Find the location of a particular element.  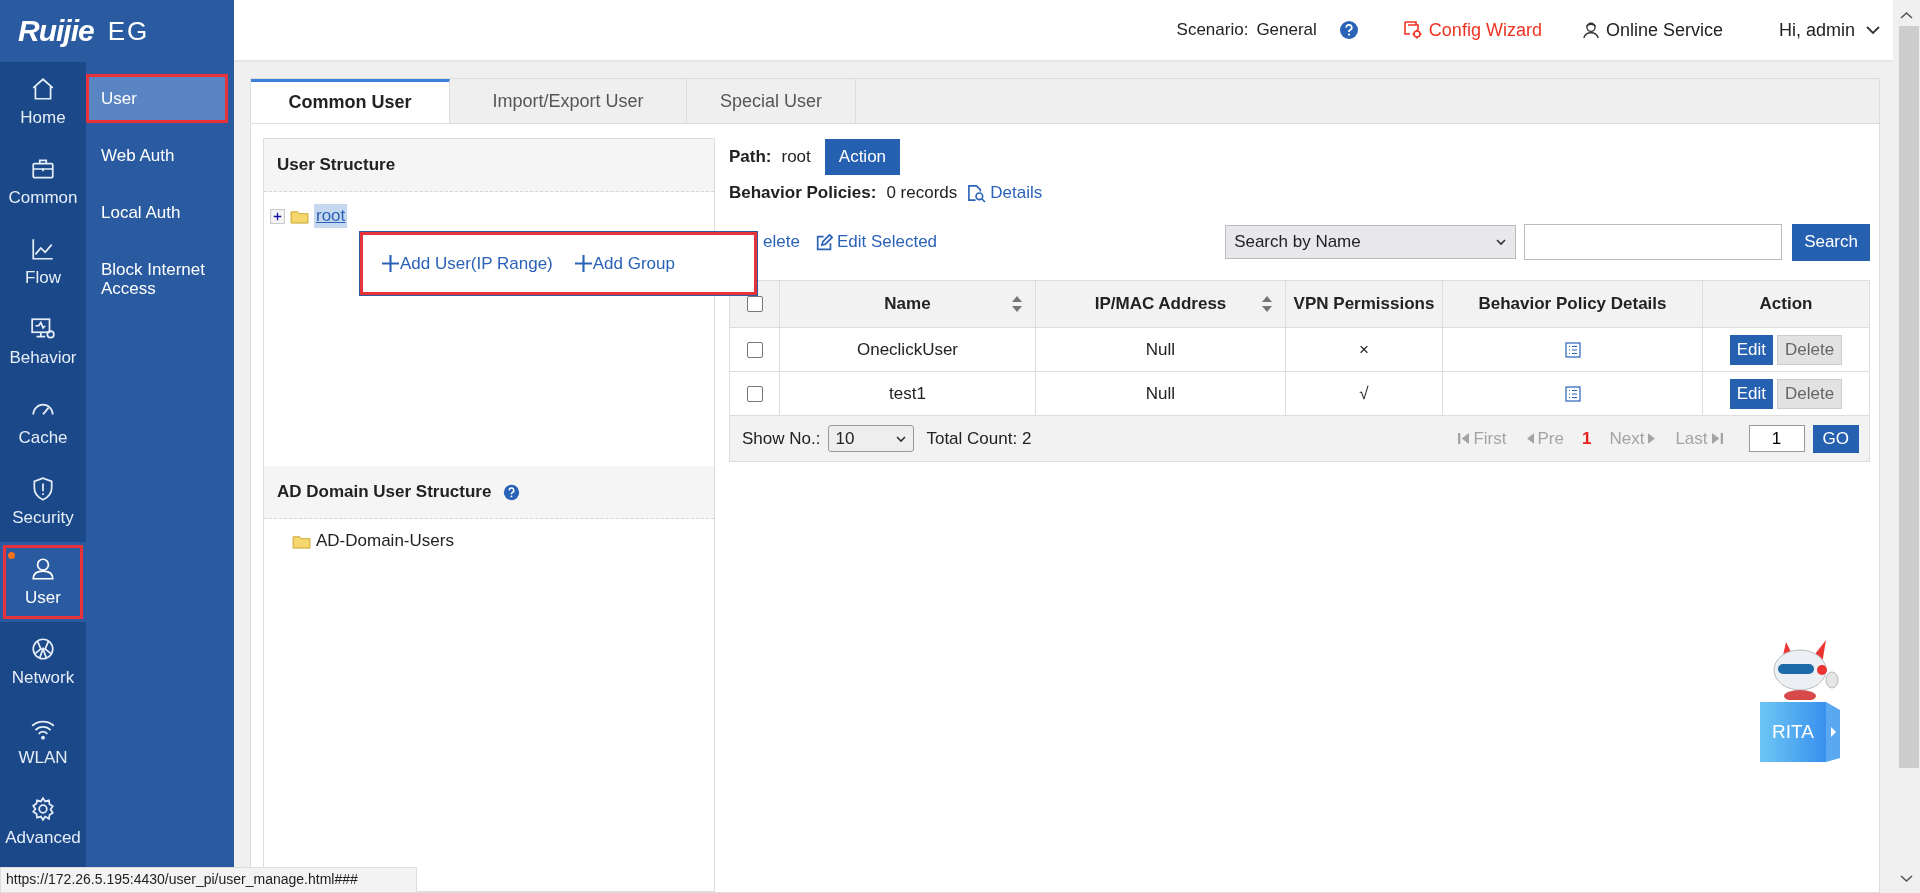

edit-icon is located at coordinates (824, 242).